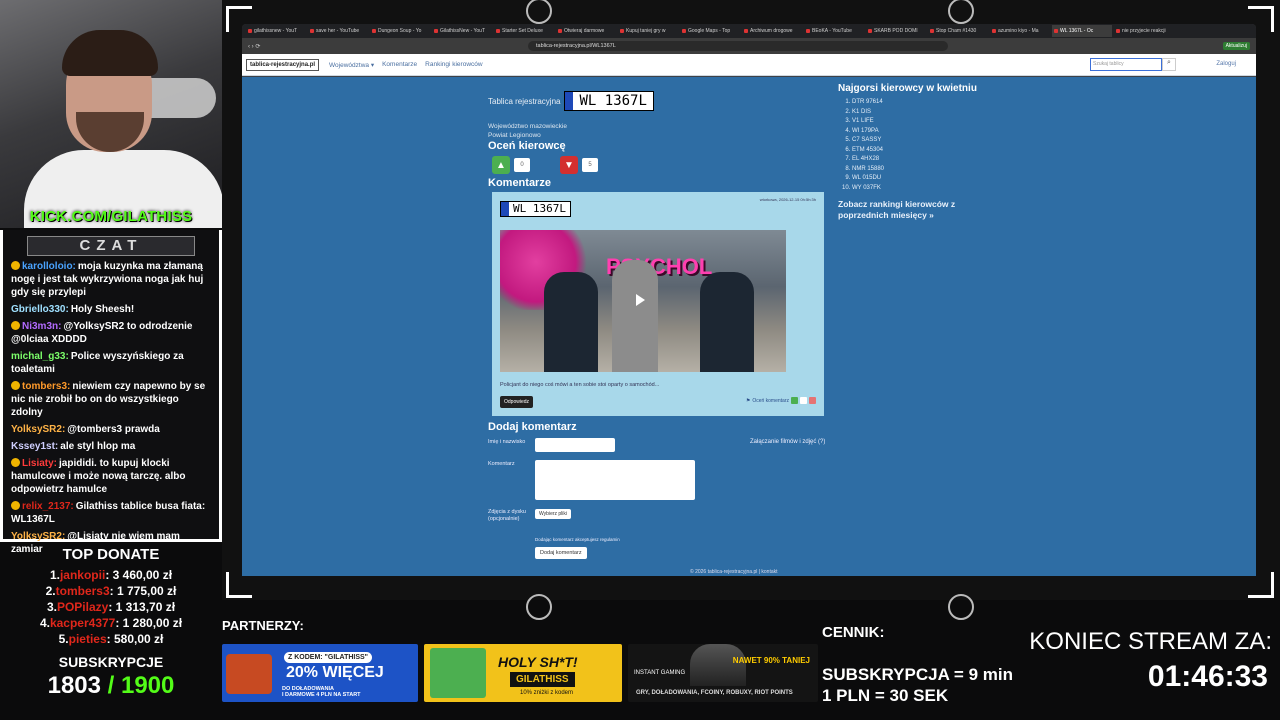 Image resolution: width=1280 pixels, height=720 pixels. Describe the element at coordinates (522, 165) in the screenshot. I see `likes-count: 0` at that location.